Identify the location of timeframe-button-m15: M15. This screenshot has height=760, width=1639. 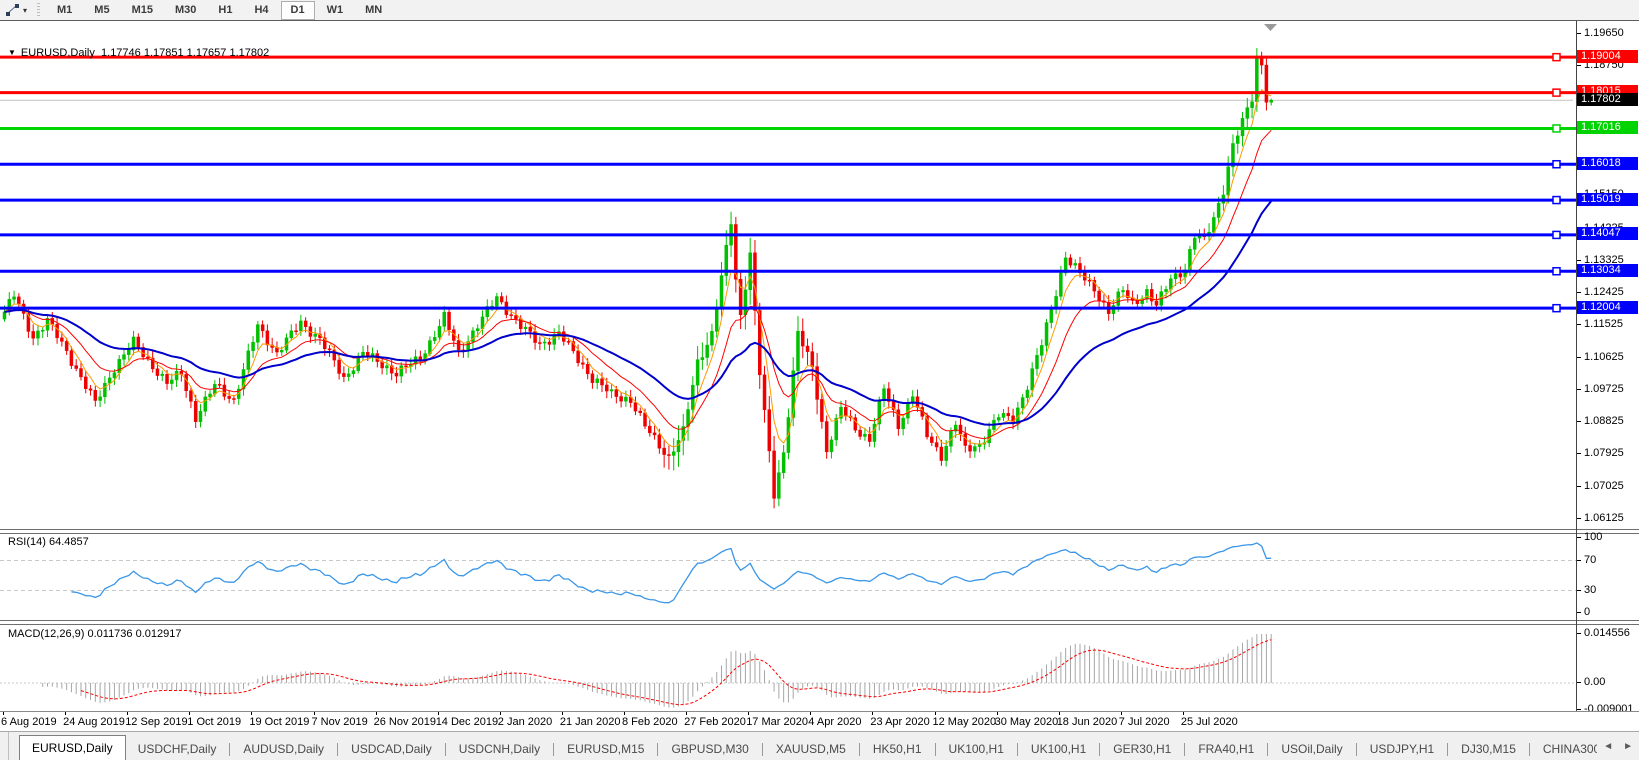
(142, 10).